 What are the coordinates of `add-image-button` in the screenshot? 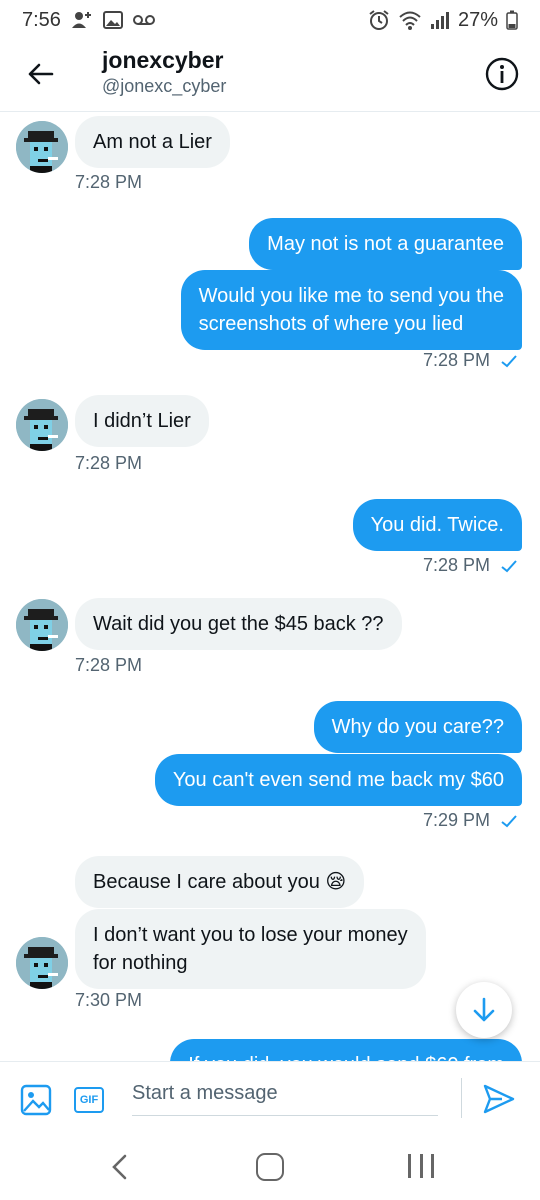 It's located at (36, 1100).